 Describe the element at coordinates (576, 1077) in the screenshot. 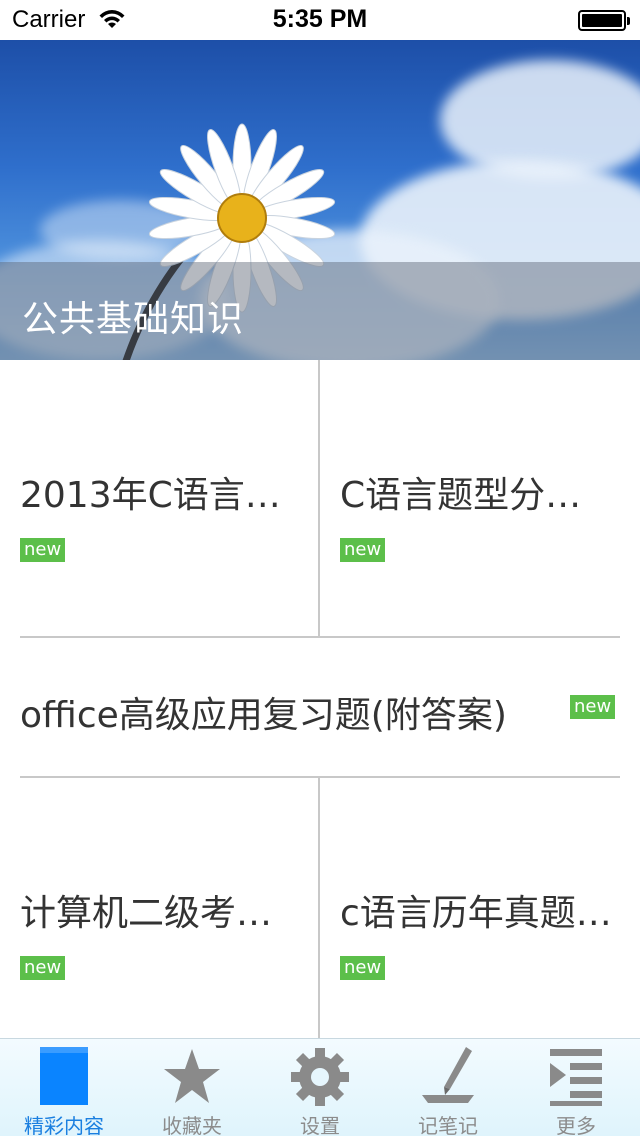

I see `list-icon` at that location.